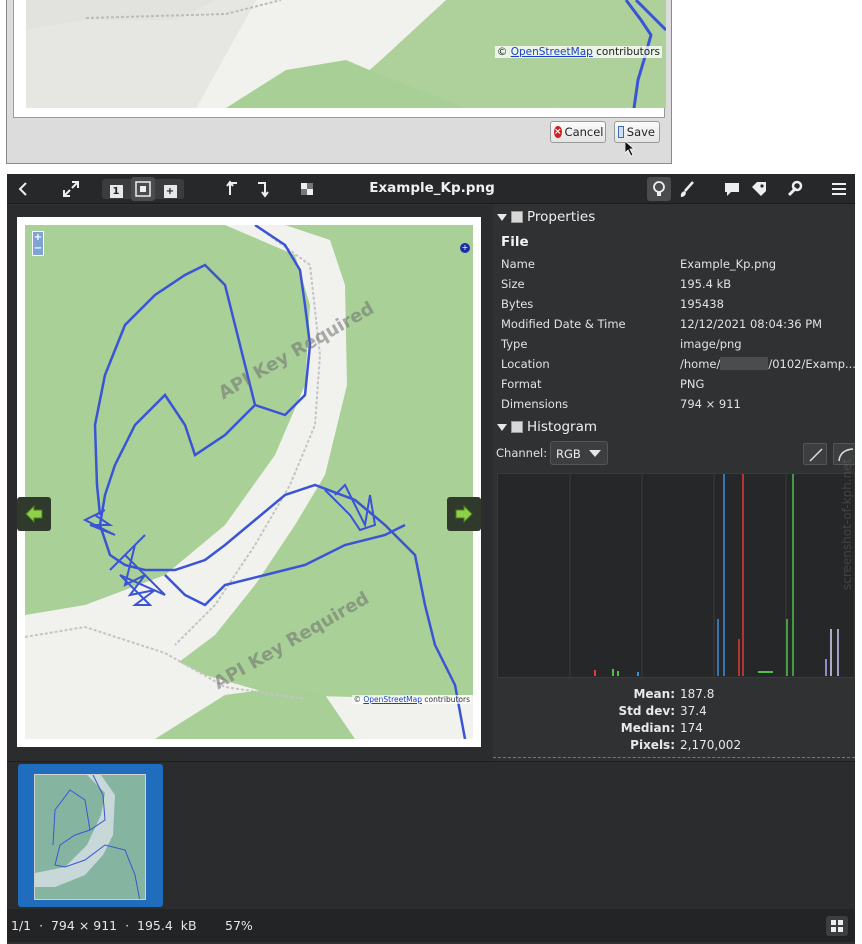 The width and height of the screenshot is (862, 944). I want to click on stat-key: Std dev:, so click(647, 711).